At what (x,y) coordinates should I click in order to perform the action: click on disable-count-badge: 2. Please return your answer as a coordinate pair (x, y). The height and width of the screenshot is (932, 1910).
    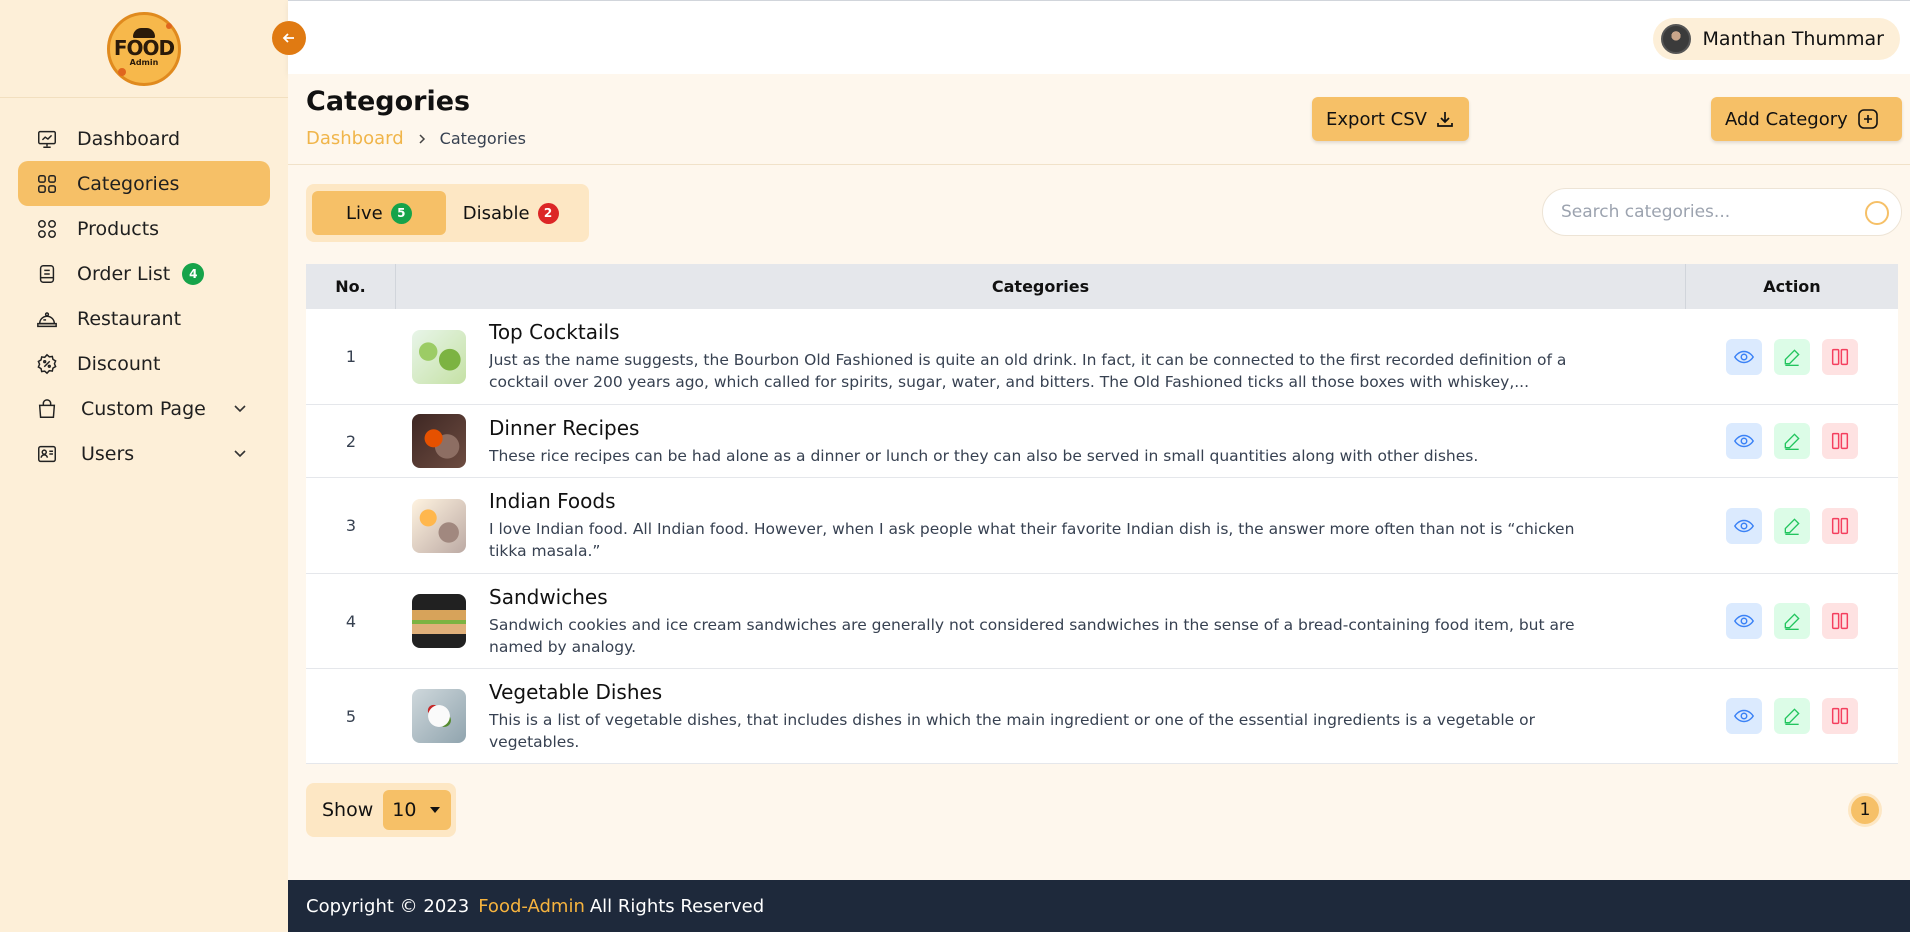
    Looking at the image, I should click on (548, 213).